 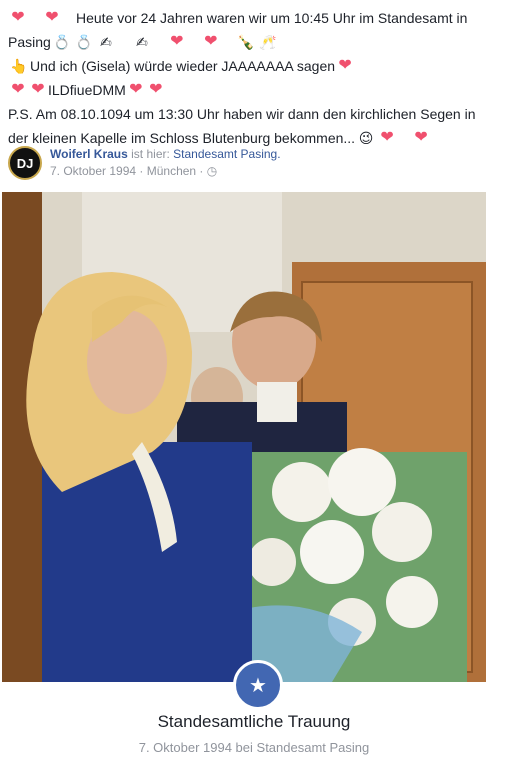 What do you see at coordinates (150, 154) in the screenshot?
I see `is-at-label: ist hier:` at bounding box center [150, 154].